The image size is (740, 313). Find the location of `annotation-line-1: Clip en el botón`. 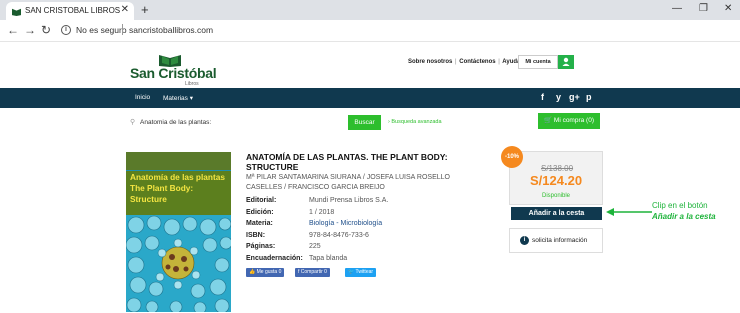

annotation-line-1: Clip en el botón is located at coordinates (680, 205).